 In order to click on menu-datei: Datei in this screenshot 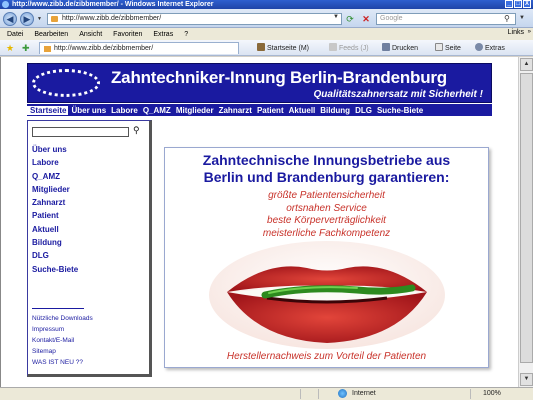, I will do `click(13, 34)`.